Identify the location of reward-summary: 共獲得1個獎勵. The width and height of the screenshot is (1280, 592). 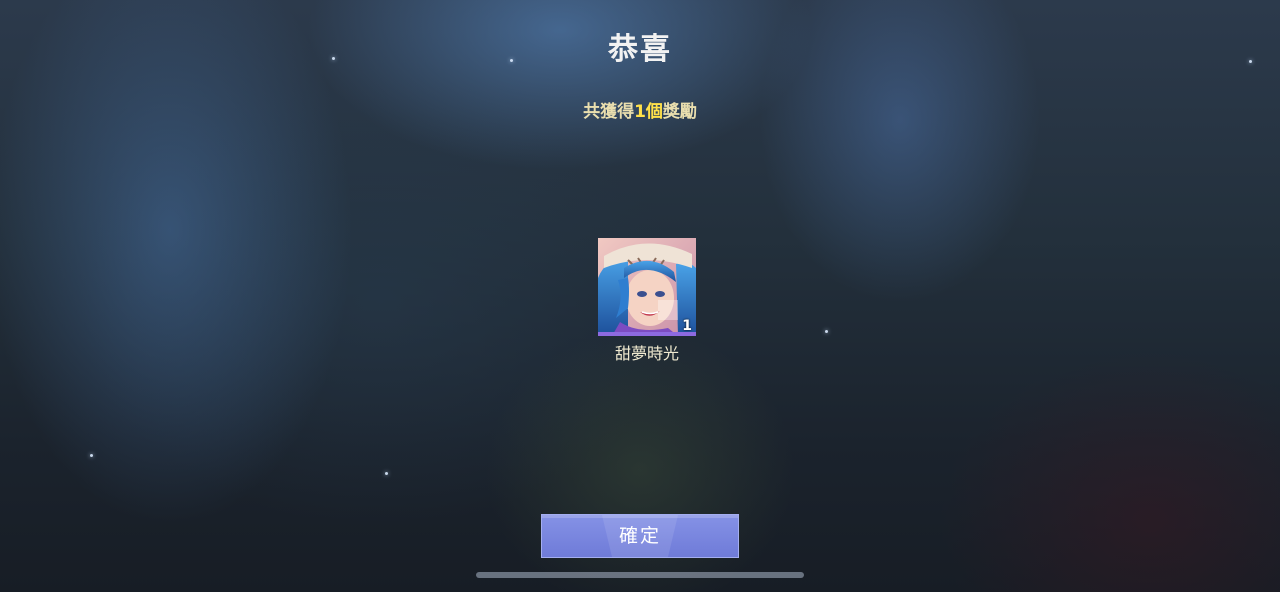
(640, 109).